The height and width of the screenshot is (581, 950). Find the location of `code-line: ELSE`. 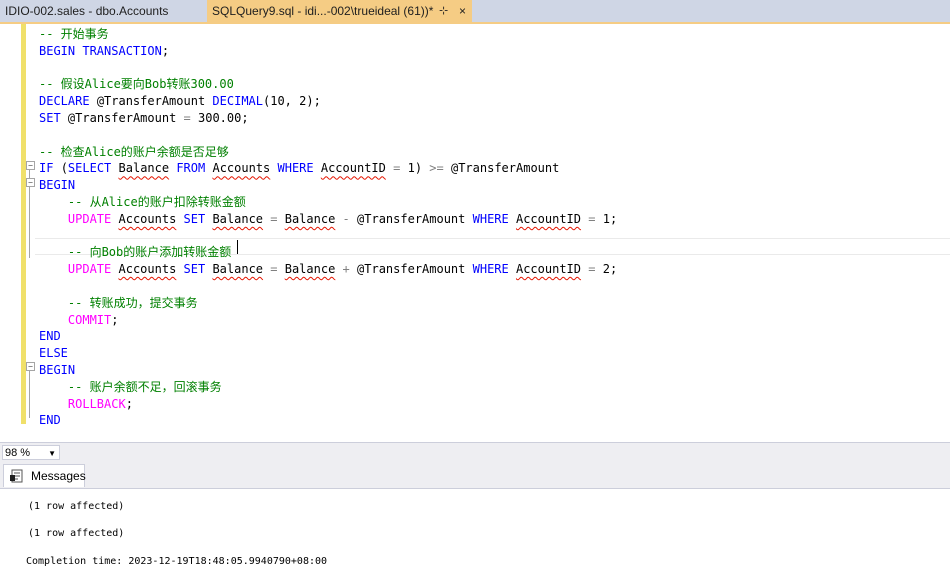

code-line: ELSE is located at coordinates (53, 353).